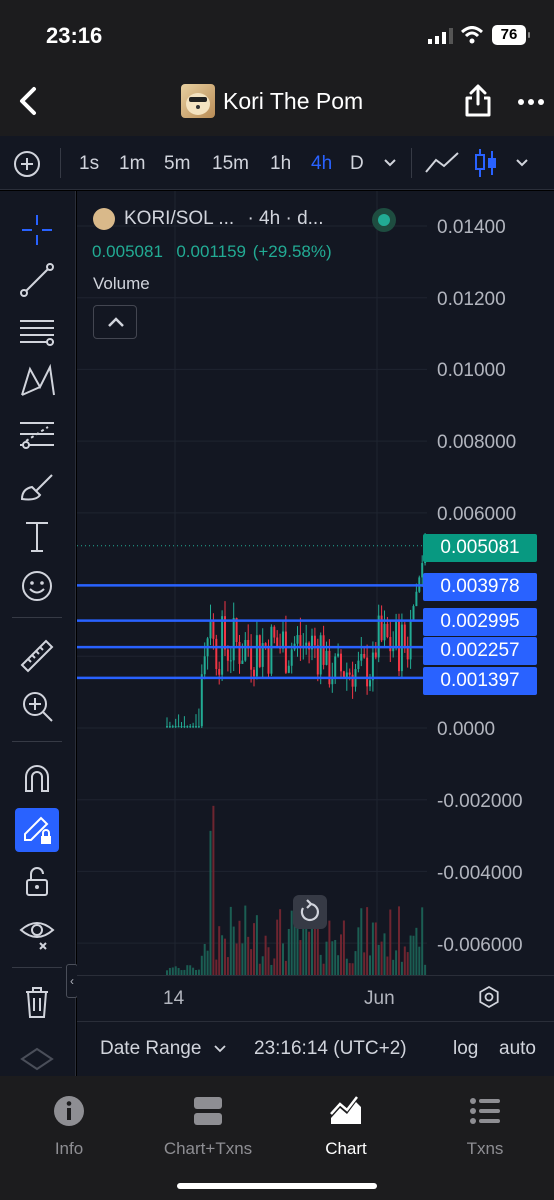  I want to click on nav-txns: Txns, so click(485, 1126).